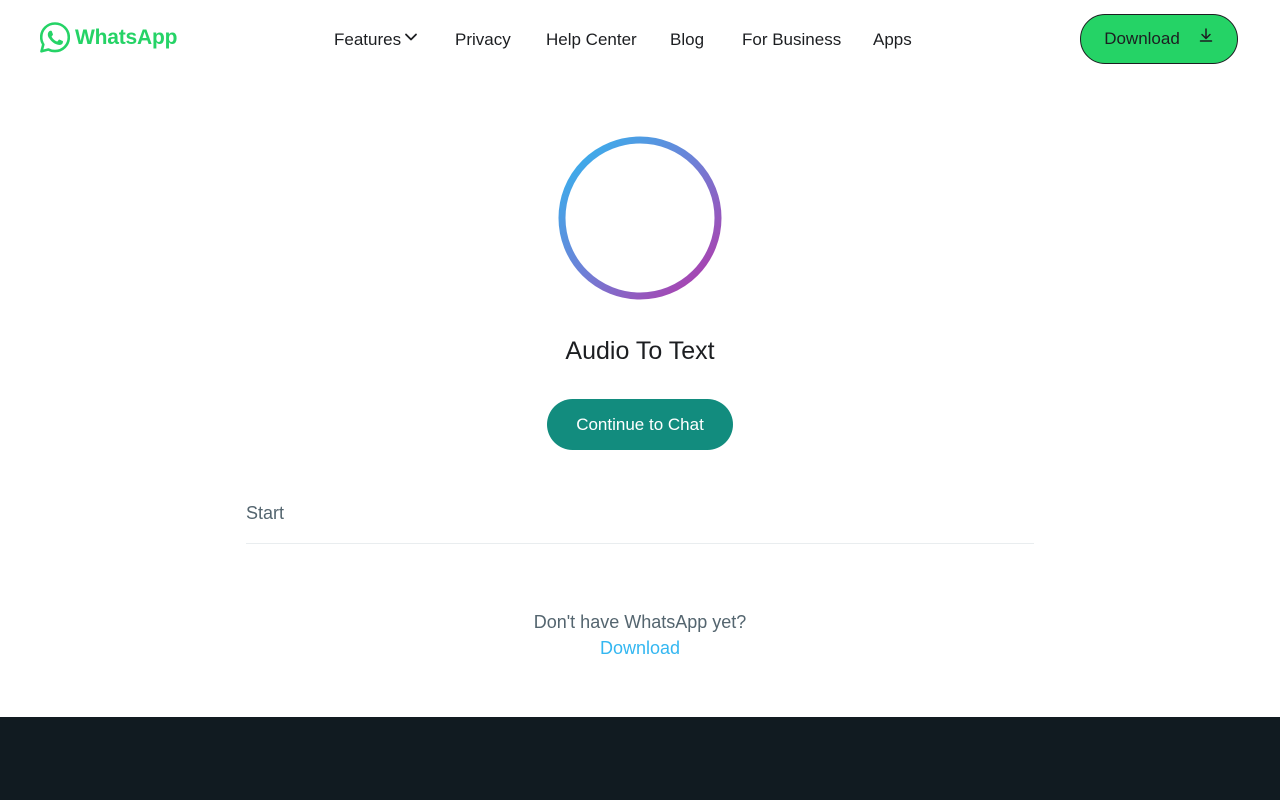 The width and height of the screenshot is (1280, 800). I want to click on download-arrow-icon, so click(1206, 37).